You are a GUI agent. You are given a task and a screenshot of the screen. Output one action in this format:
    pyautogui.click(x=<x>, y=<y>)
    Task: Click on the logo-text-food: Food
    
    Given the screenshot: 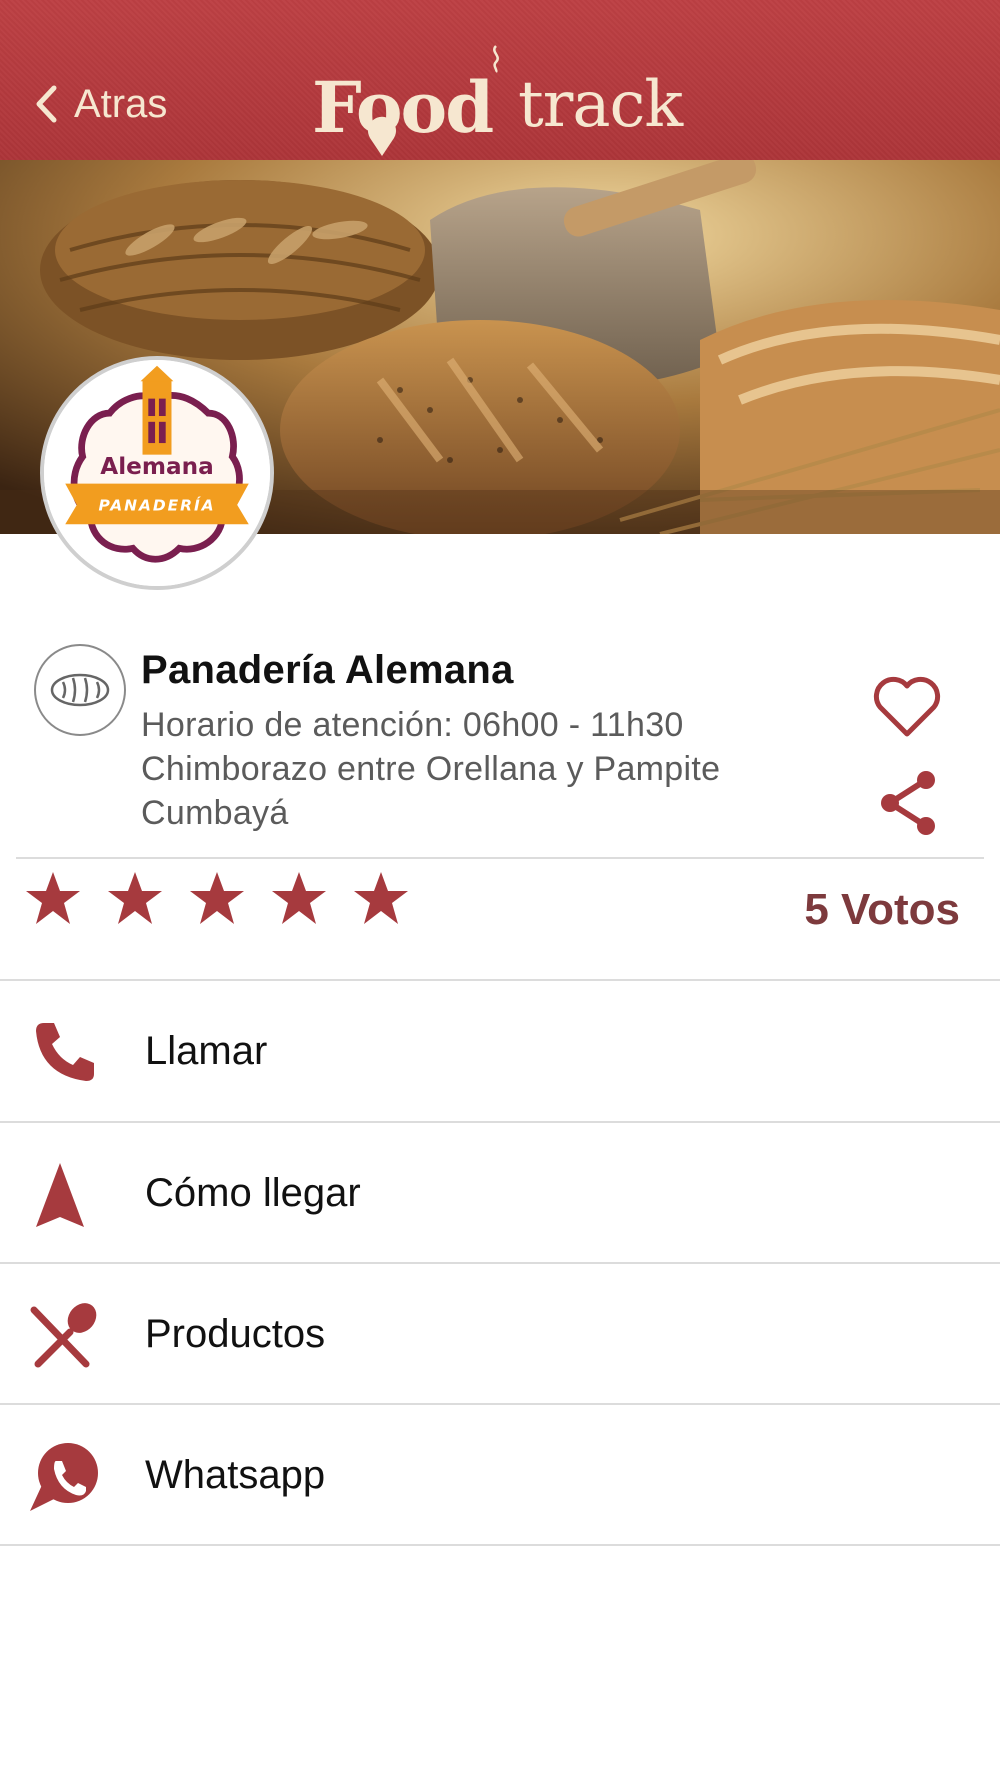 What is the action you would take?
    pyautogui.click(x=403, y=107)
    